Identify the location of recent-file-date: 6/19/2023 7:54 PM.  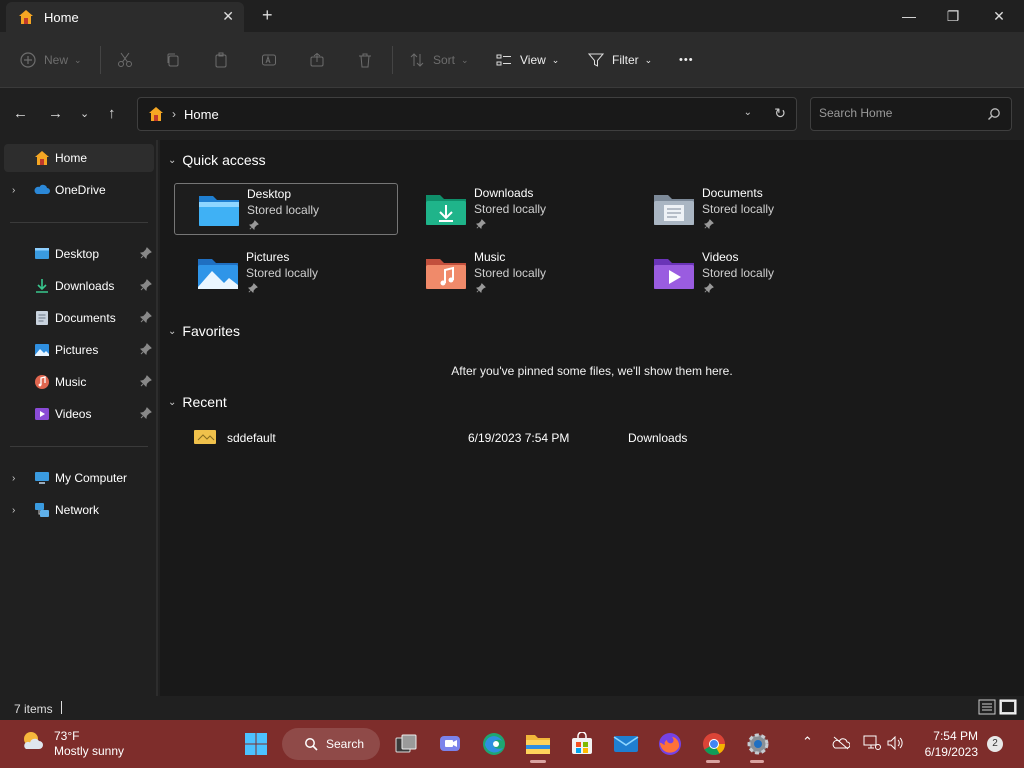
(519, 438).